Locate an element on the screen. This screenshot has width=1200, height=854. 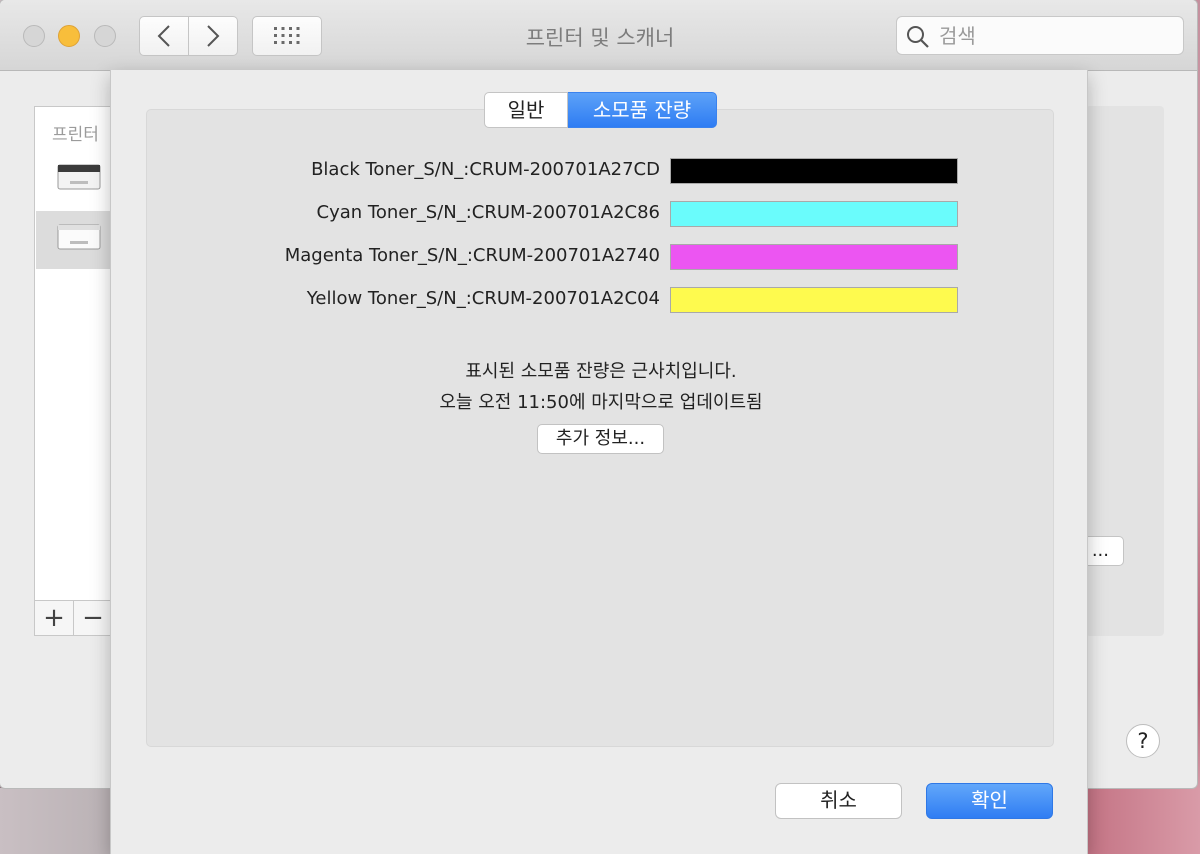
title-bar: 프린터 및 스캐너 is located at coordinates (598, 35).